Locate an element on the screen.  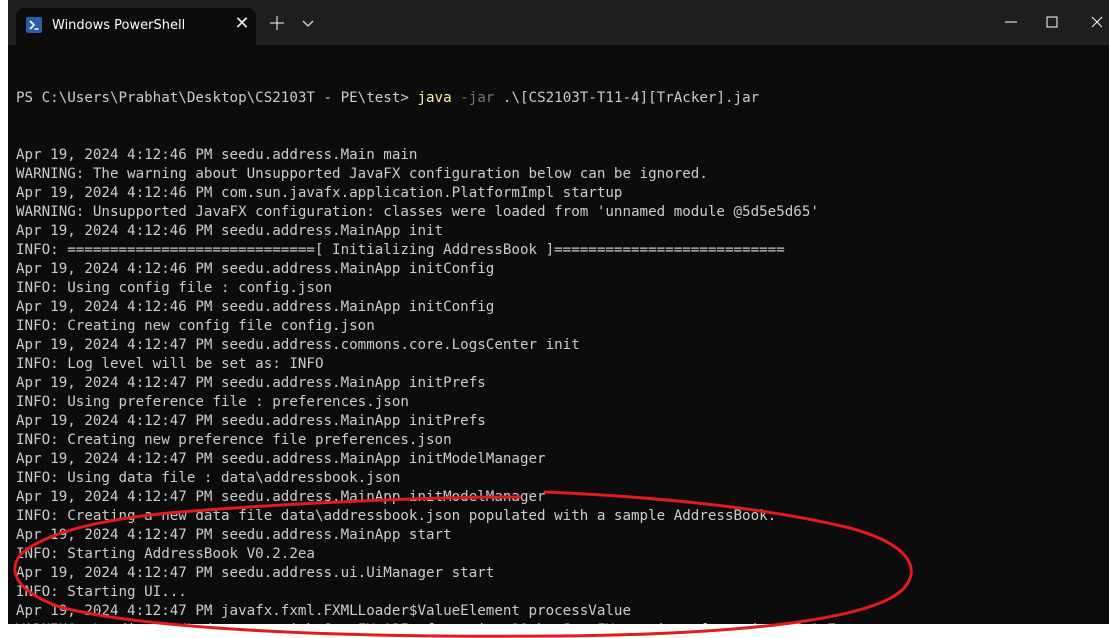
tab-title: Windows PowerShell is located at coordinates (119, 25).